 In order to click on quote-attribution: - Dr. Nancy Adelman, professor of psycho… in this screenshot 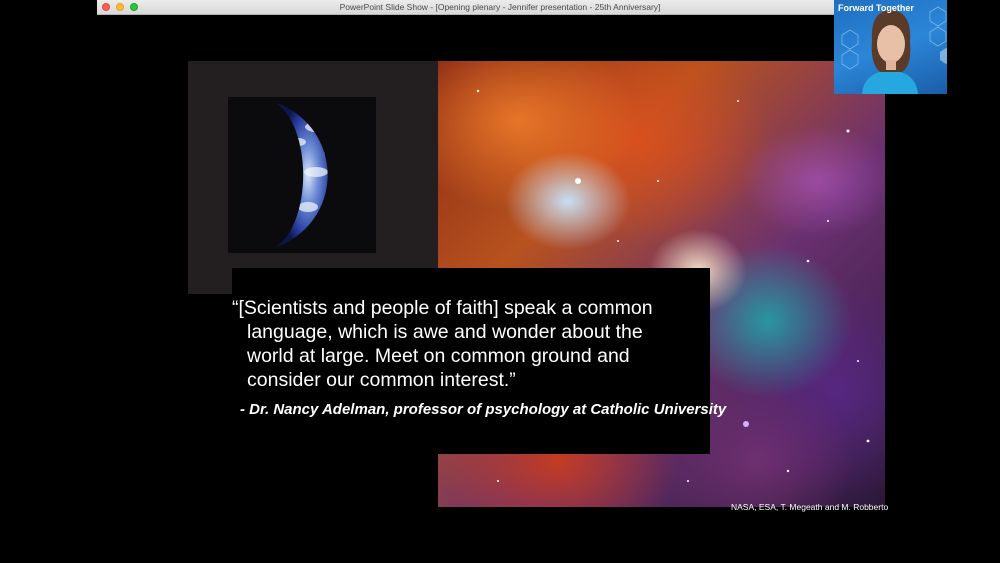, I will do `click(483, 409)`.